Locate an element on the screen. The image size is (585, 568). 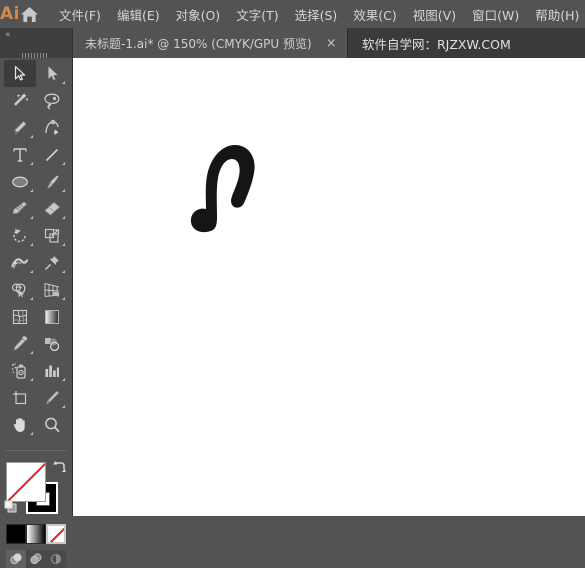
chevron-double-left-icon: « is located at coordinates (7, 35).